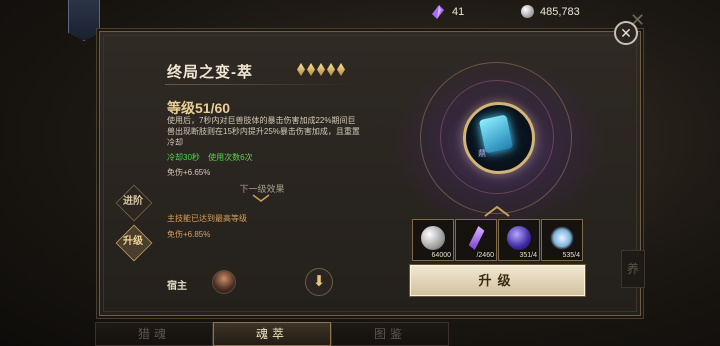 The width and height of the screenshot is (720, 346). What do you see at coordinates (560, 11) in the screenshot?
I see `coin-value: 485,783` at bounding box center [560, 11].